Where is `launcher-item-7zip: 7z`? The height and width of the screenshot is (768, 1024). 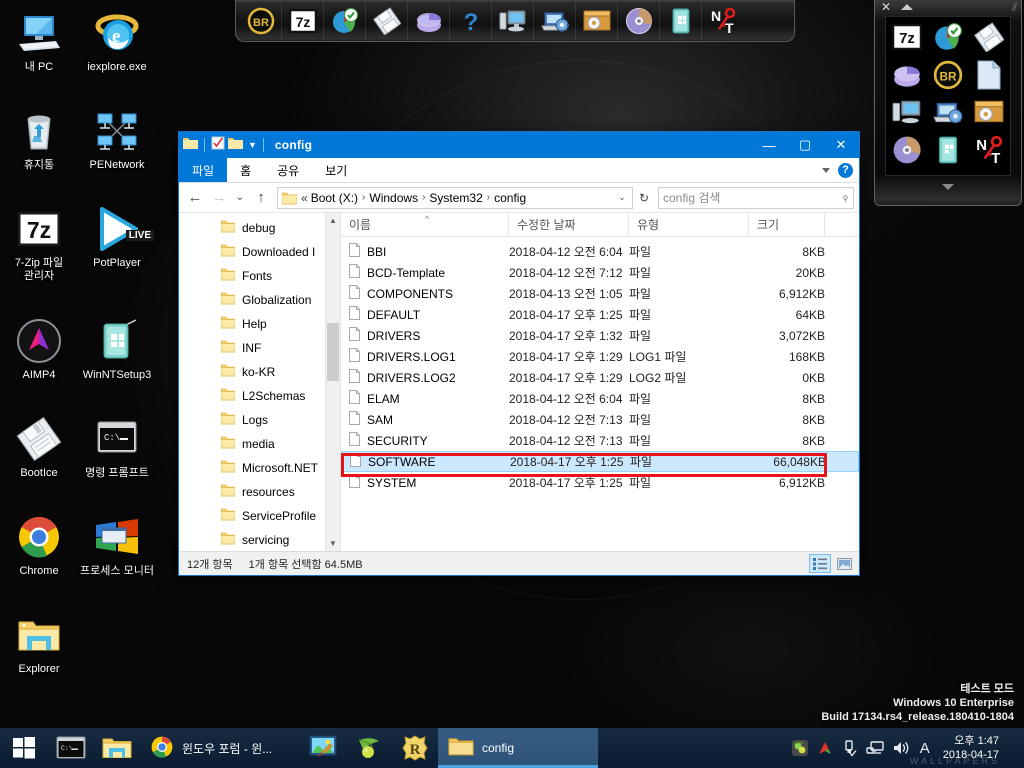 launcher-item-7zip: 7z is located at coordinates (906, 39).